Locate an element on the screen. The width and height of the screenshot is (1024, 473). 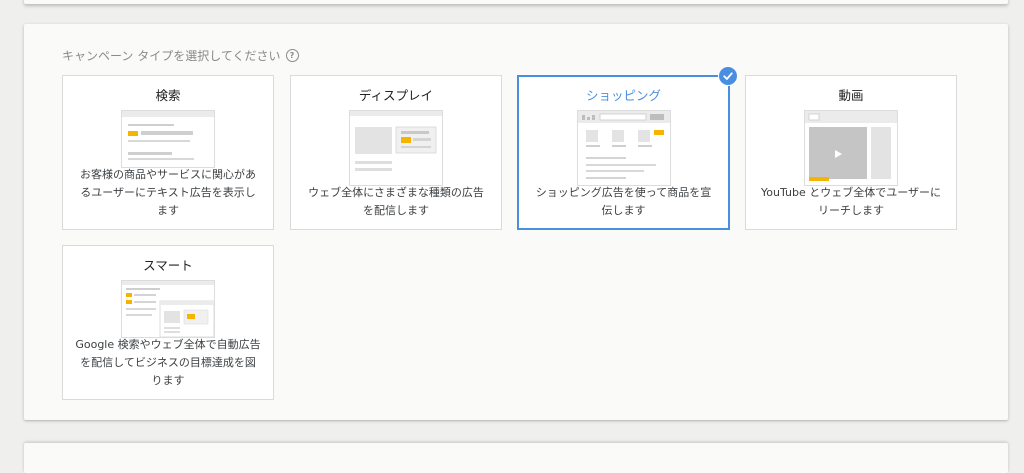
previous-section-card is located at coordinates (516, 2).